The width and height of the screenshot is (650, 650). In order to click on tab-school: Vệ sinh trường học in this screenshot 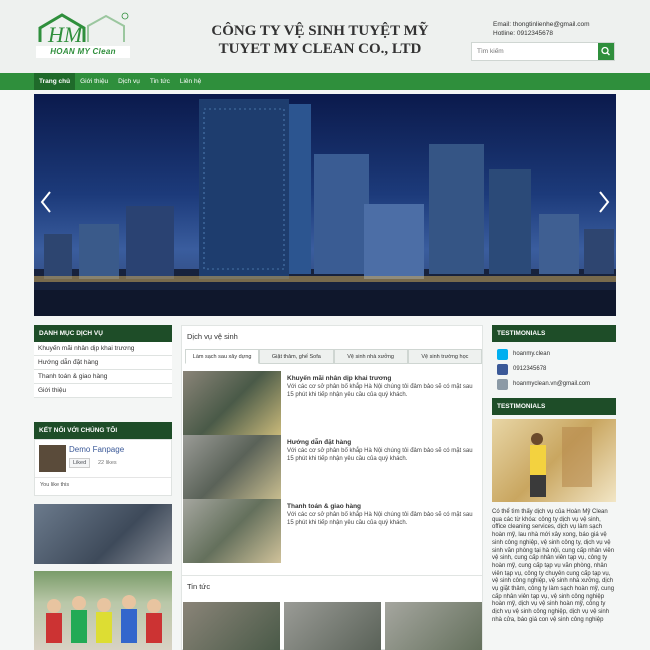, I will do `click(444, 356)`.